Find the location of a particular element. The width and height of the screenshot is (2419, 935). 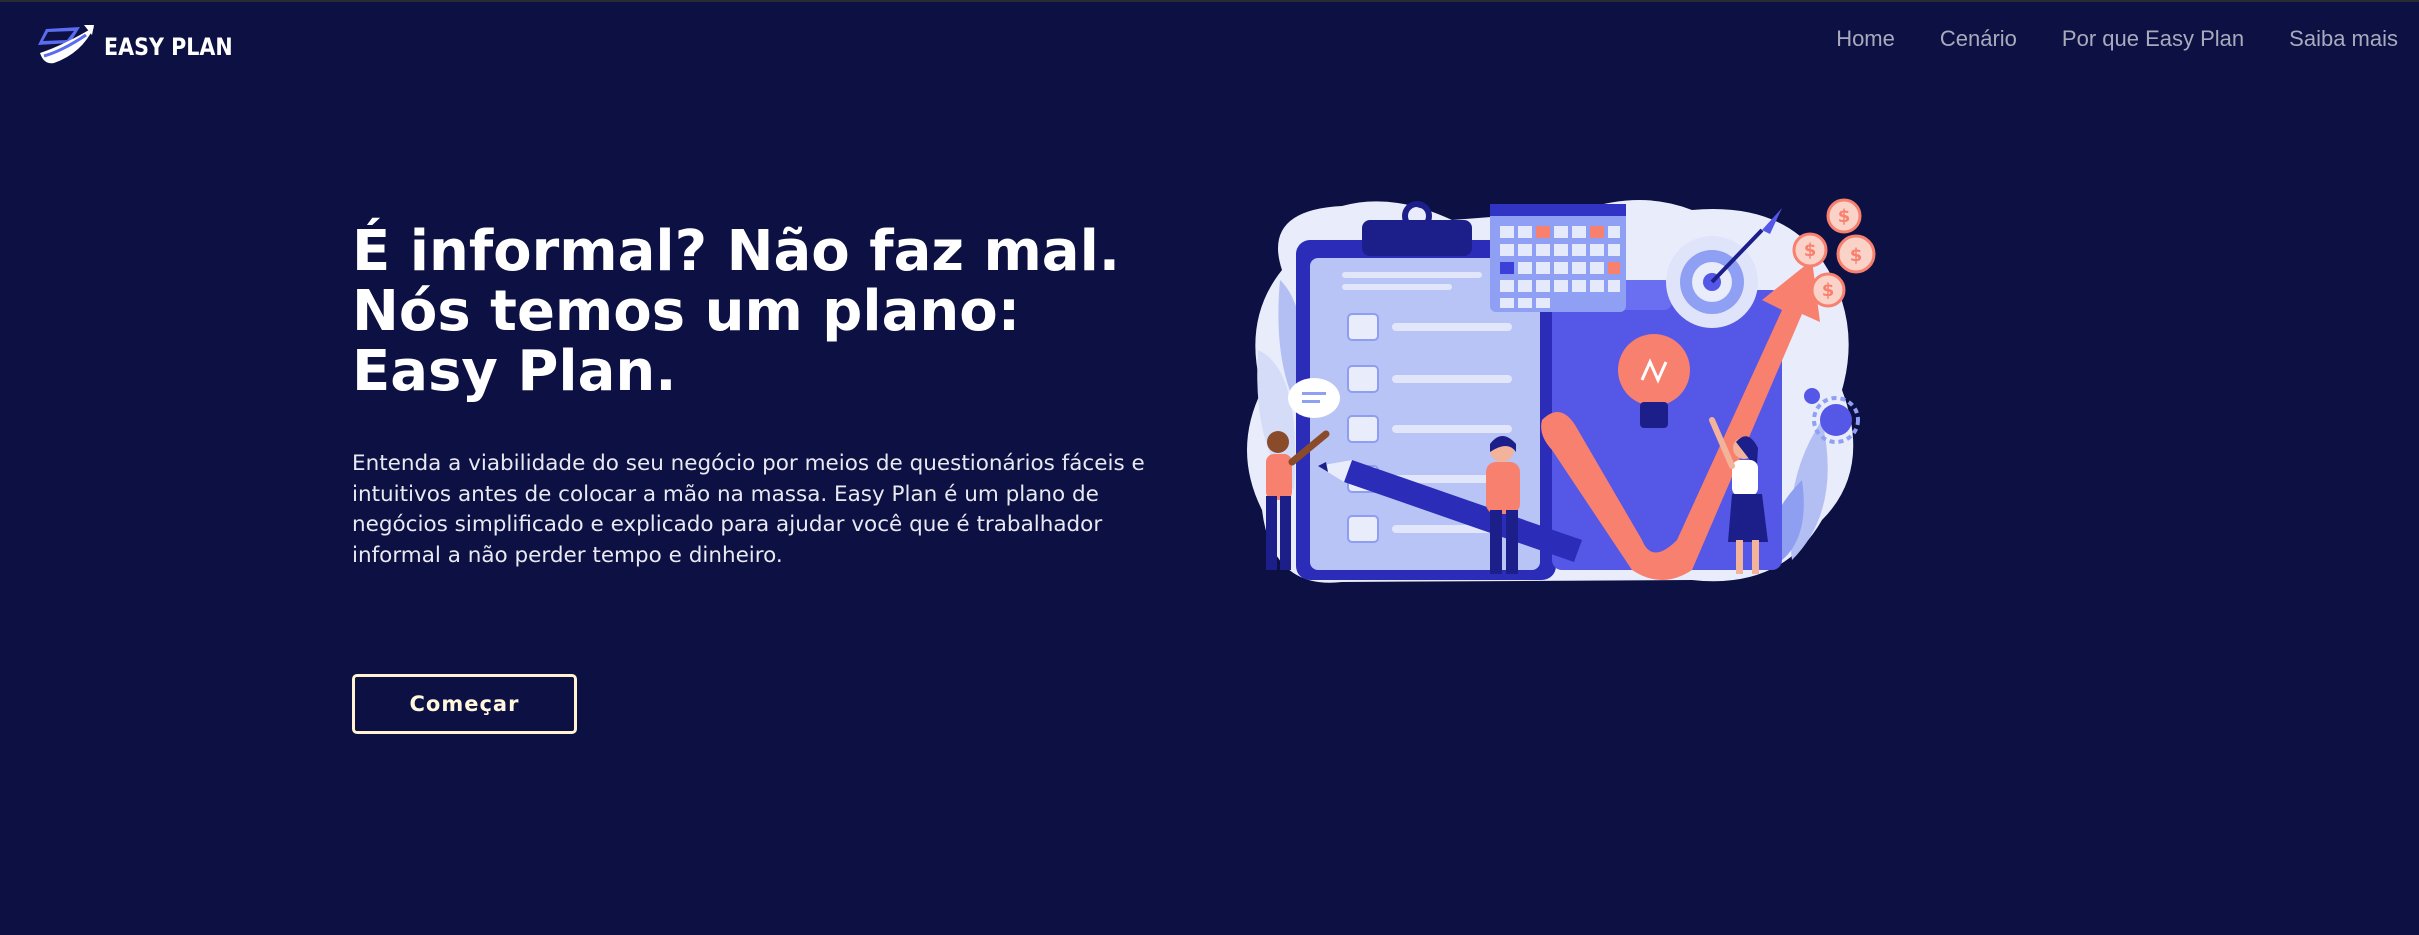

headline-line-3: Easy Plan. is located at coordinates (514, 371).